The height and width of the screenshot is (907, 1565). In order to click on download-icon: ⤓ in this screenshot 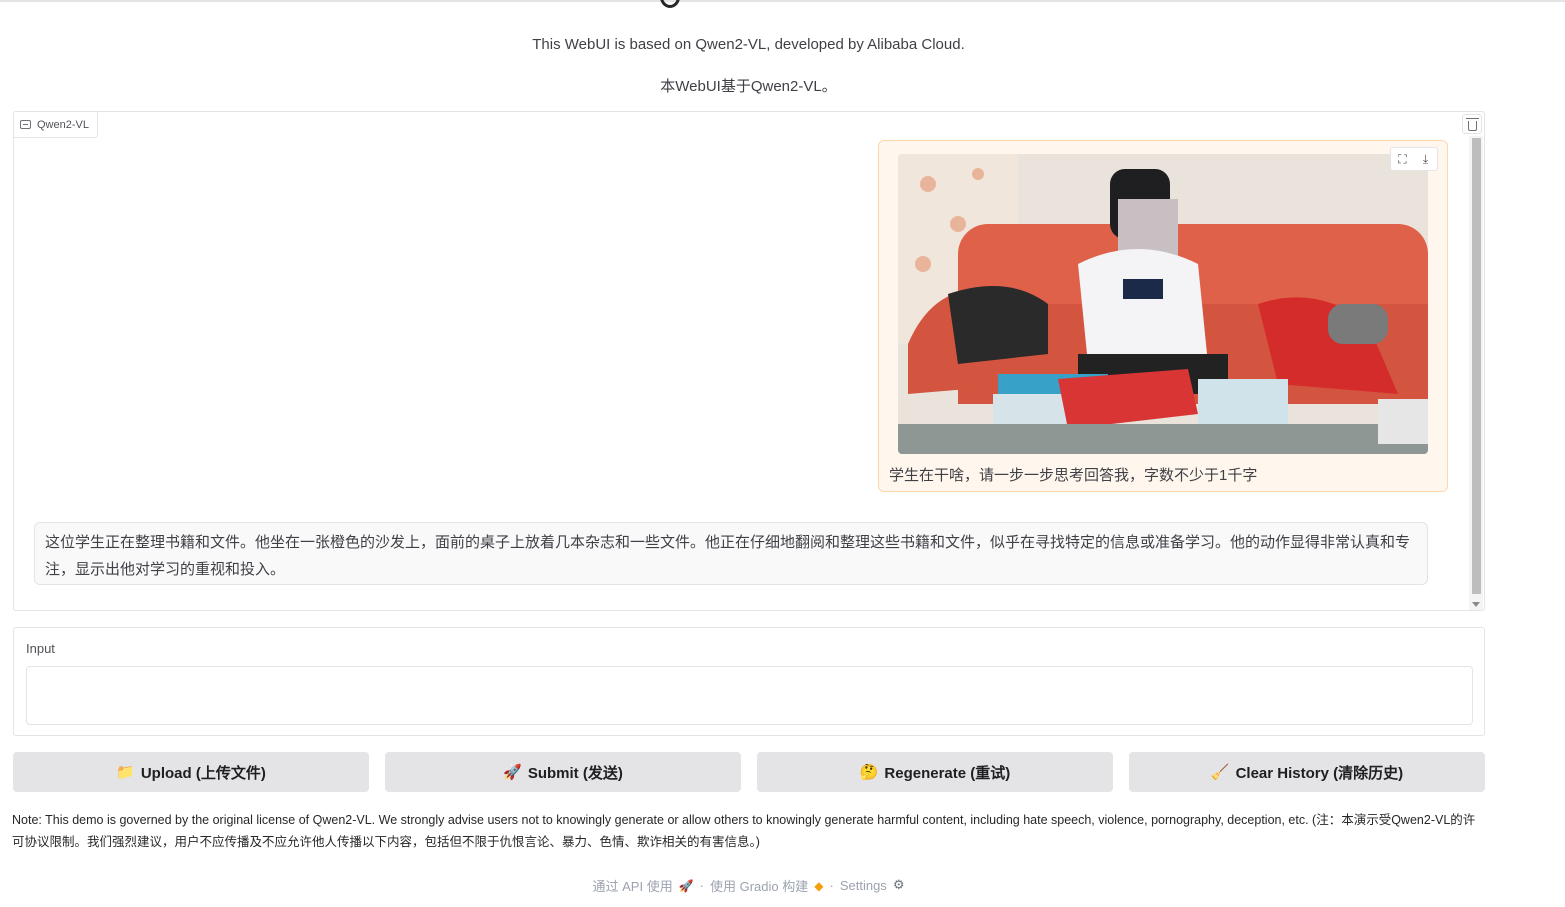, I will do `click(1425, 159)`.